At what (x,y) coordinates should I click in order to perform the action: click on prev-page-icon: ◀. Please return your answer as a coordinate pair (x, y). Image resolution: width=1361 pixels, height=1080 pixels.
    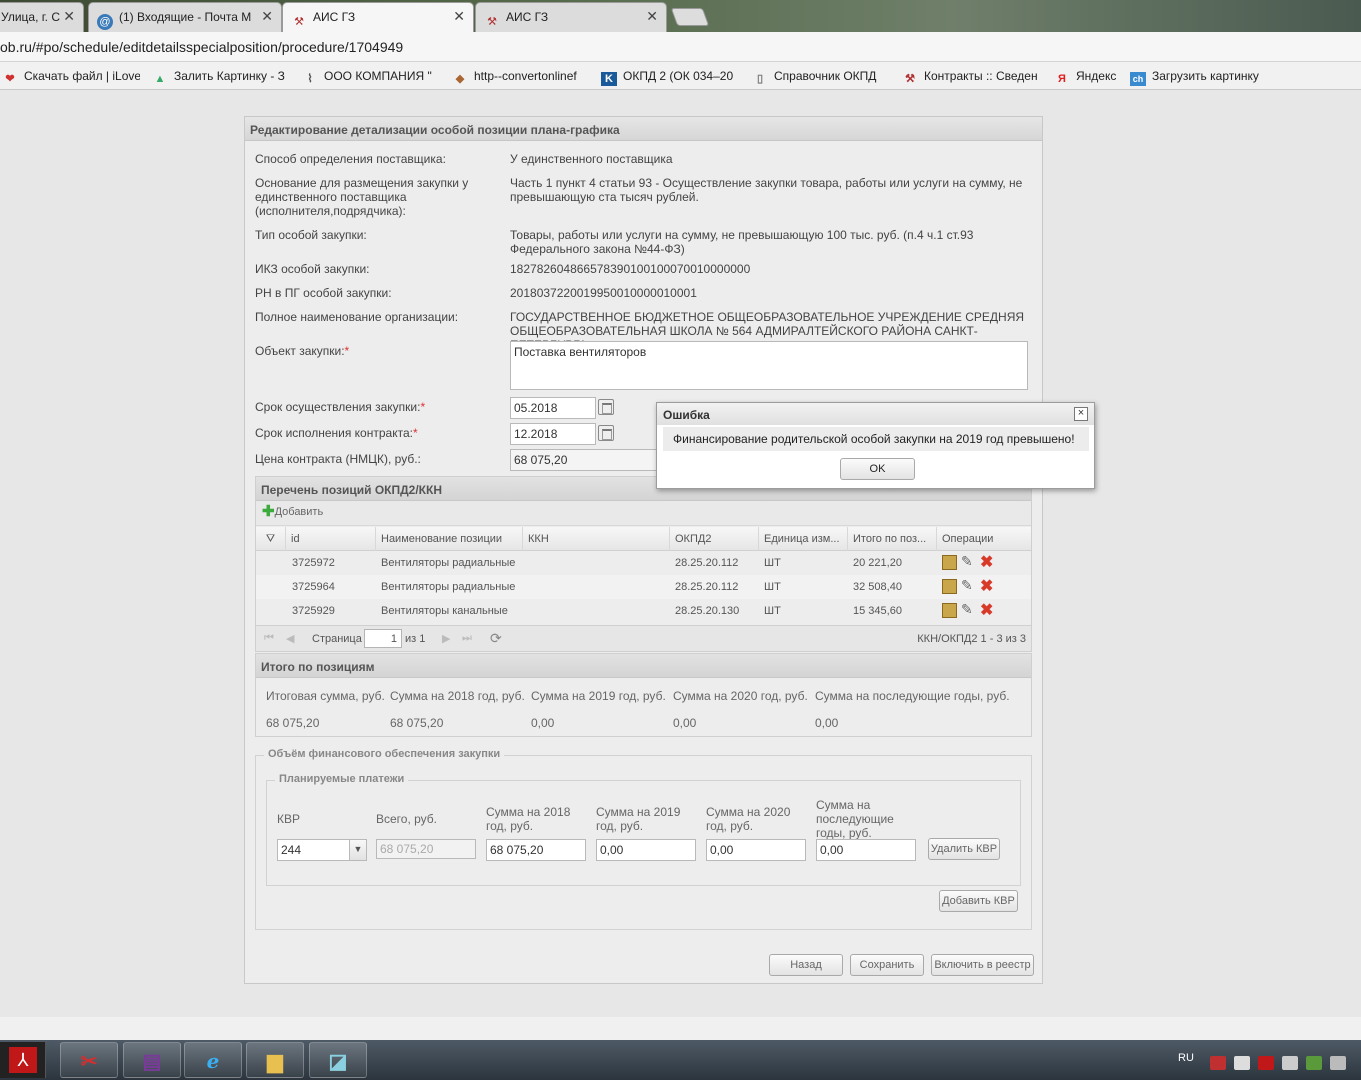
    Looking at the image, I should click on (290, 638).